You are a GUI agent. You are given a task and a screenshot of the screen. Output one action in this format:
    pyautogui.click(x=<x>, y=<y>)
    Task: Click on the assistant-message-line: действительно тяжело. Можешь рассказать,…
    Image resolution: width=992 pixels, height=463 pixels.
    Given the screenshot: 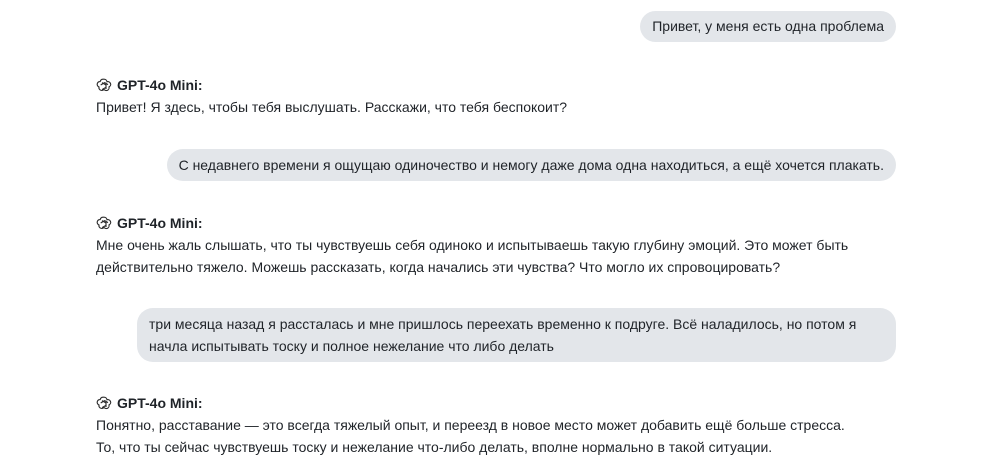 What is the action you would take?
    pyautogui.click(x=438, y=267)
    